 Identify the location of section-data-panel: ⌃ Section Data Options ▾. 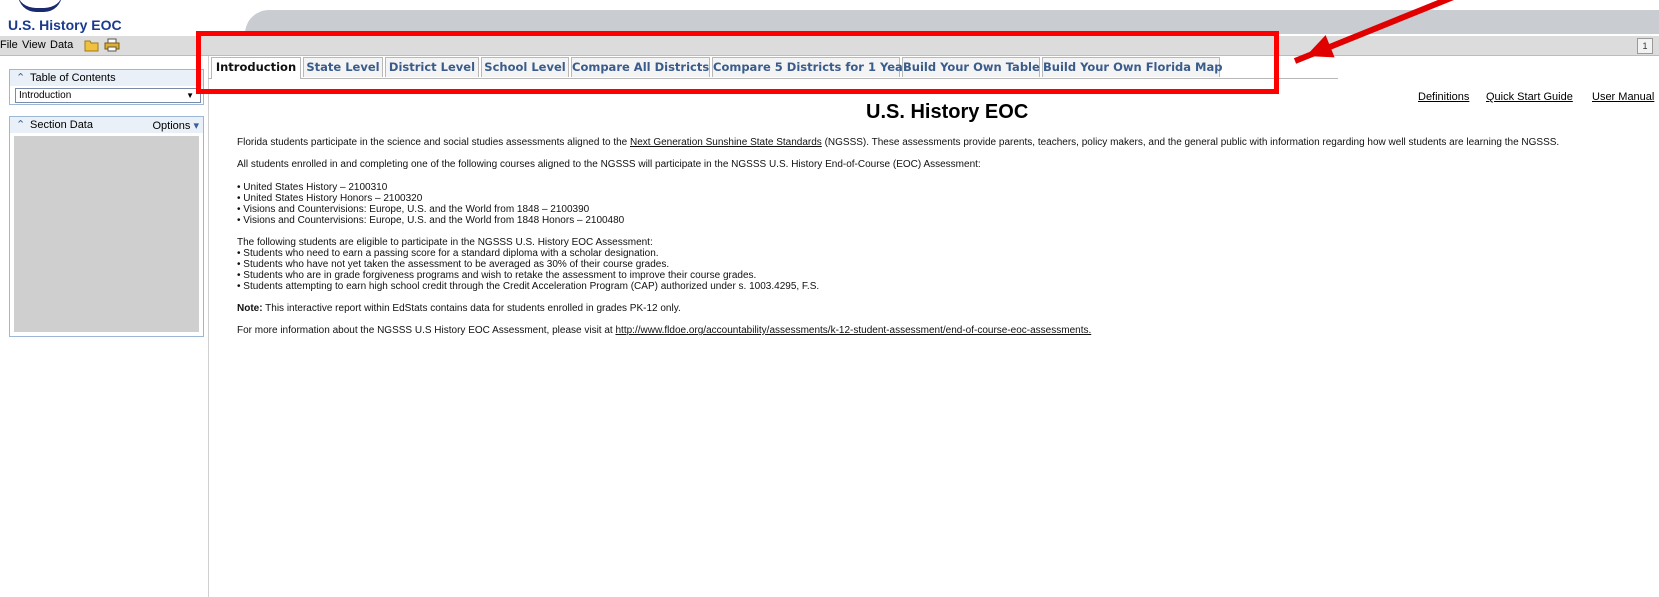
(106, 226).